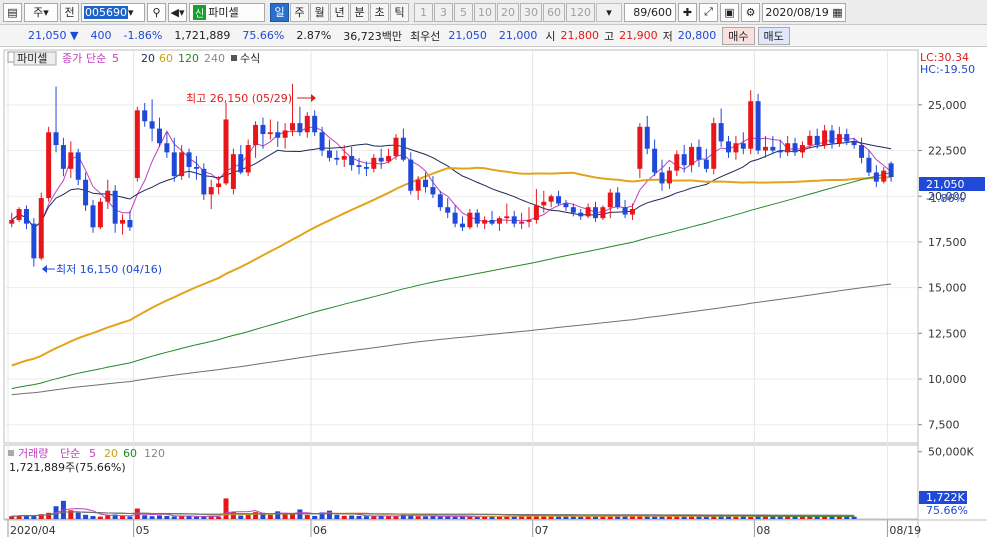  What do you see at coordinates (667, 36) in the screenshot?
I see `low-label: 저` at bounding box center [667, 36].